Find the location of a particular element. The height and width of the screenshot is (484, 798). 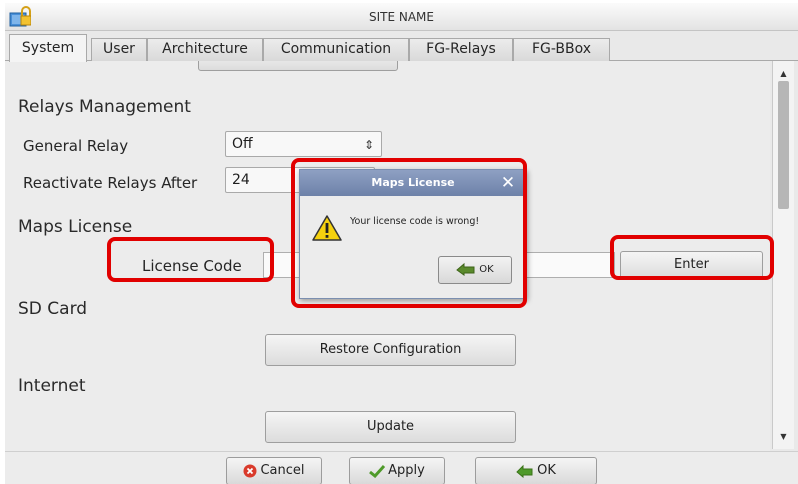

cancel-button: Cancel is located at coordinates (274, 470).